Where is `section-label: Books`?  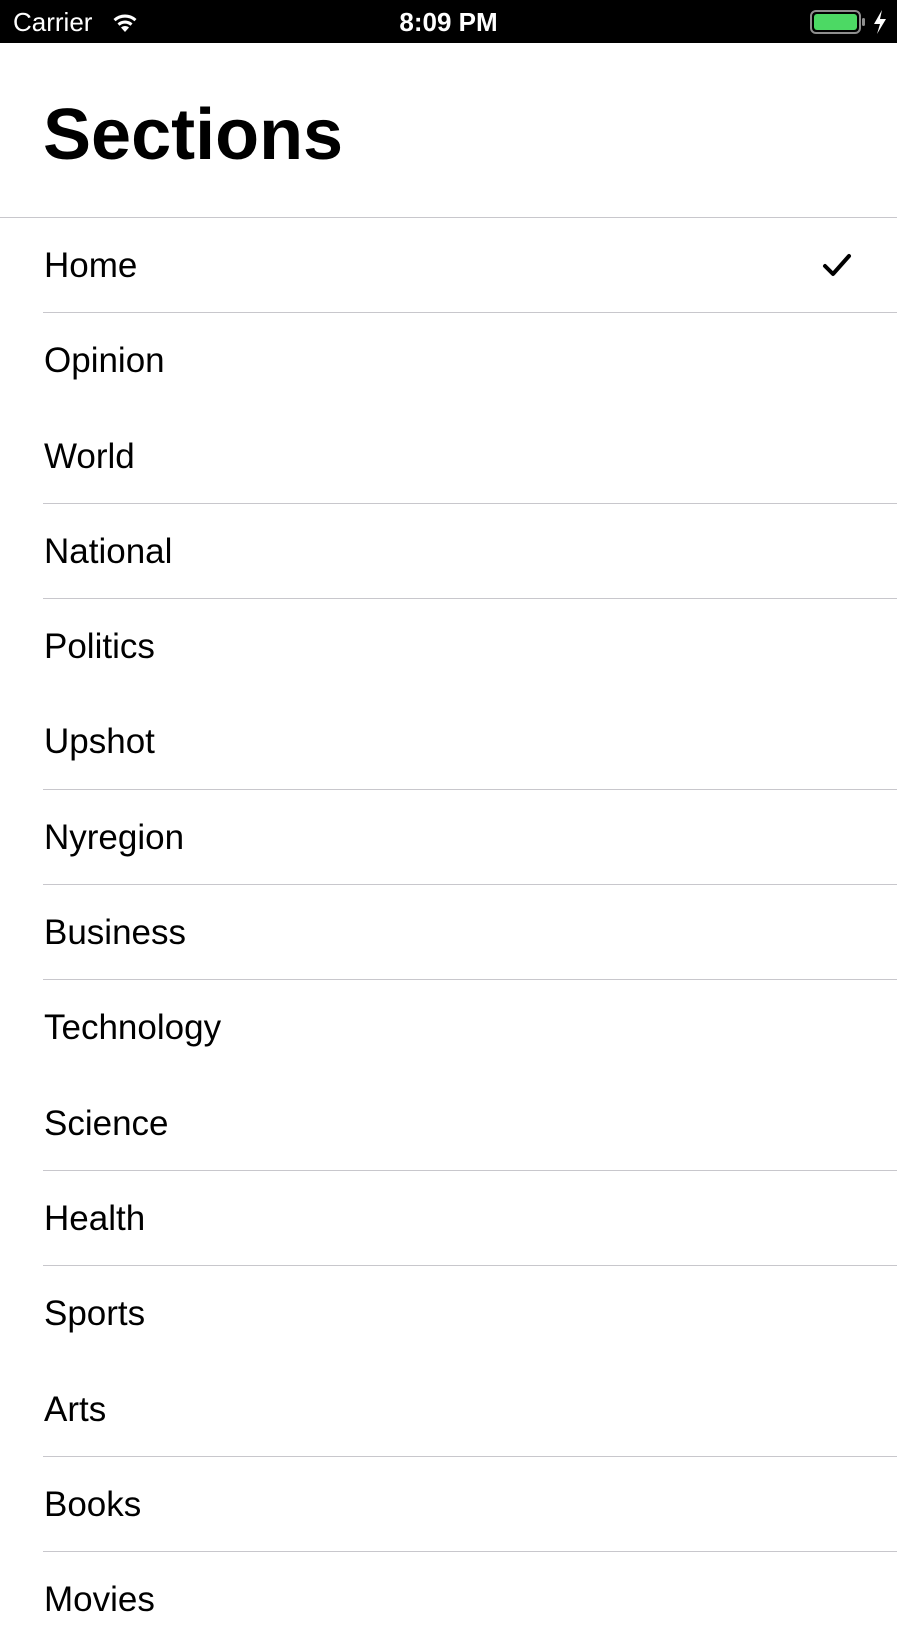
section-label: Books is located at coordinates (93, 1504).